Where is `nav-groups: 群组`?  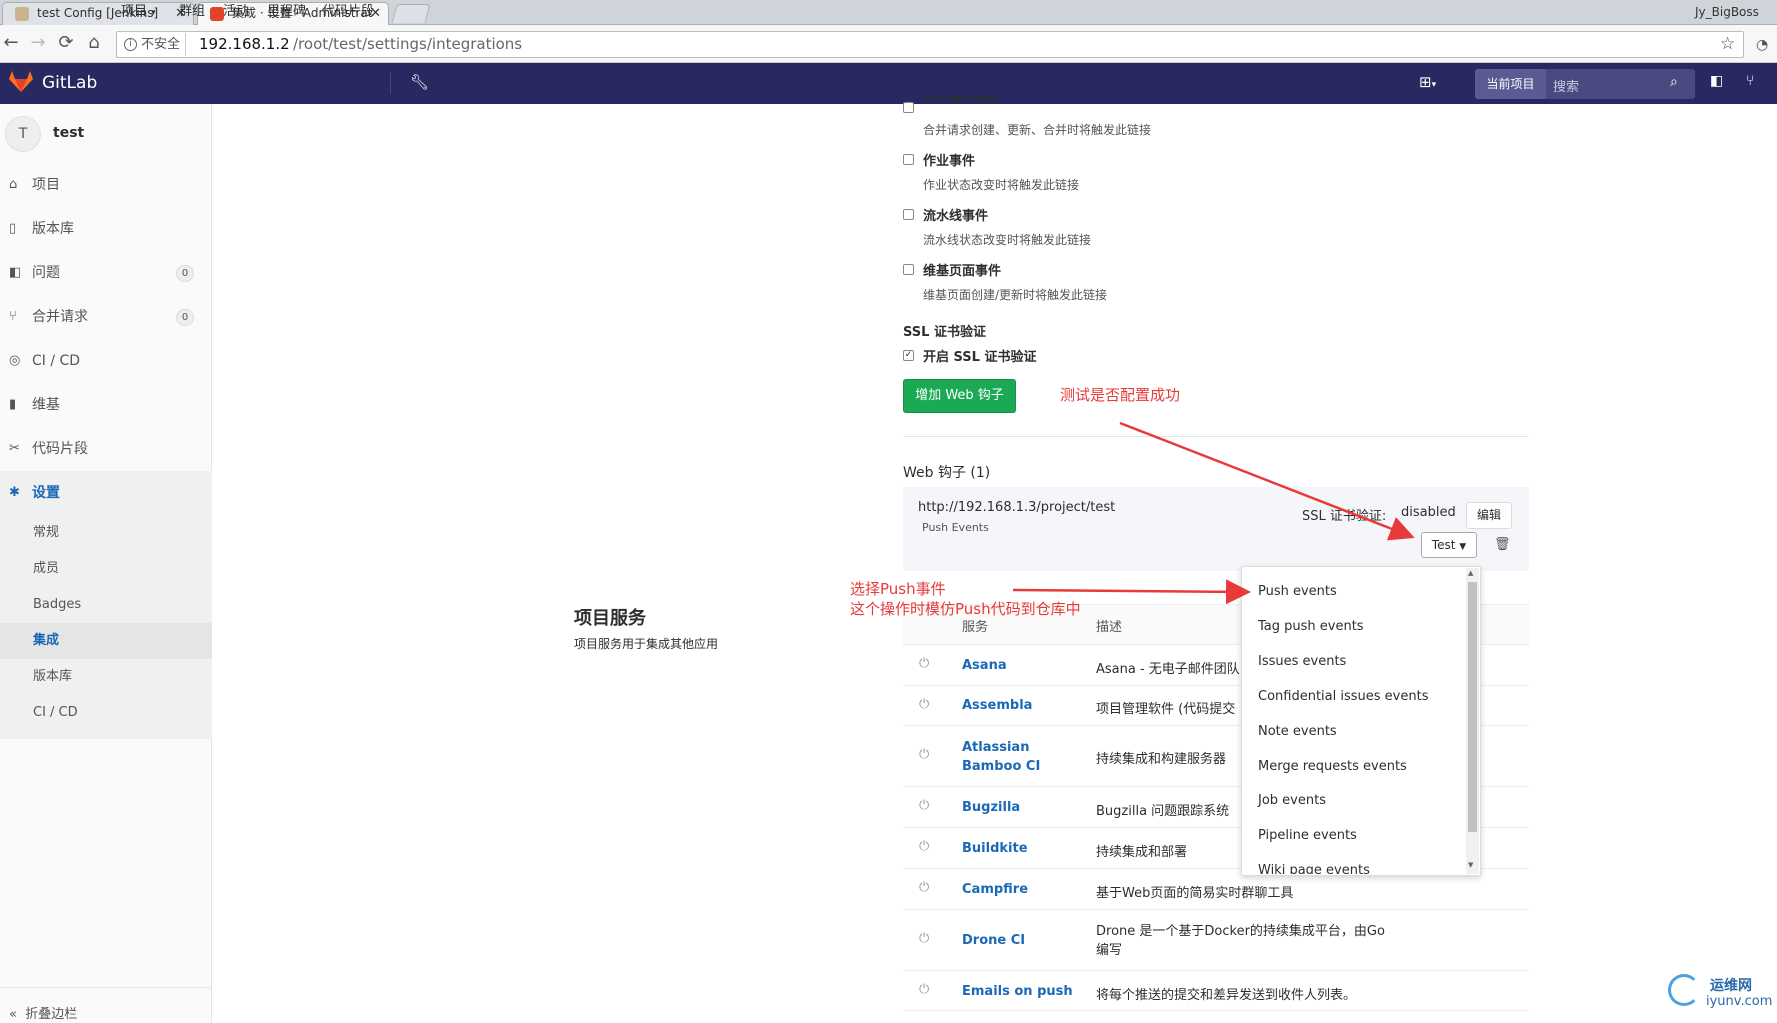 nav-groups: 群组 is located at coordinates (192, 9).